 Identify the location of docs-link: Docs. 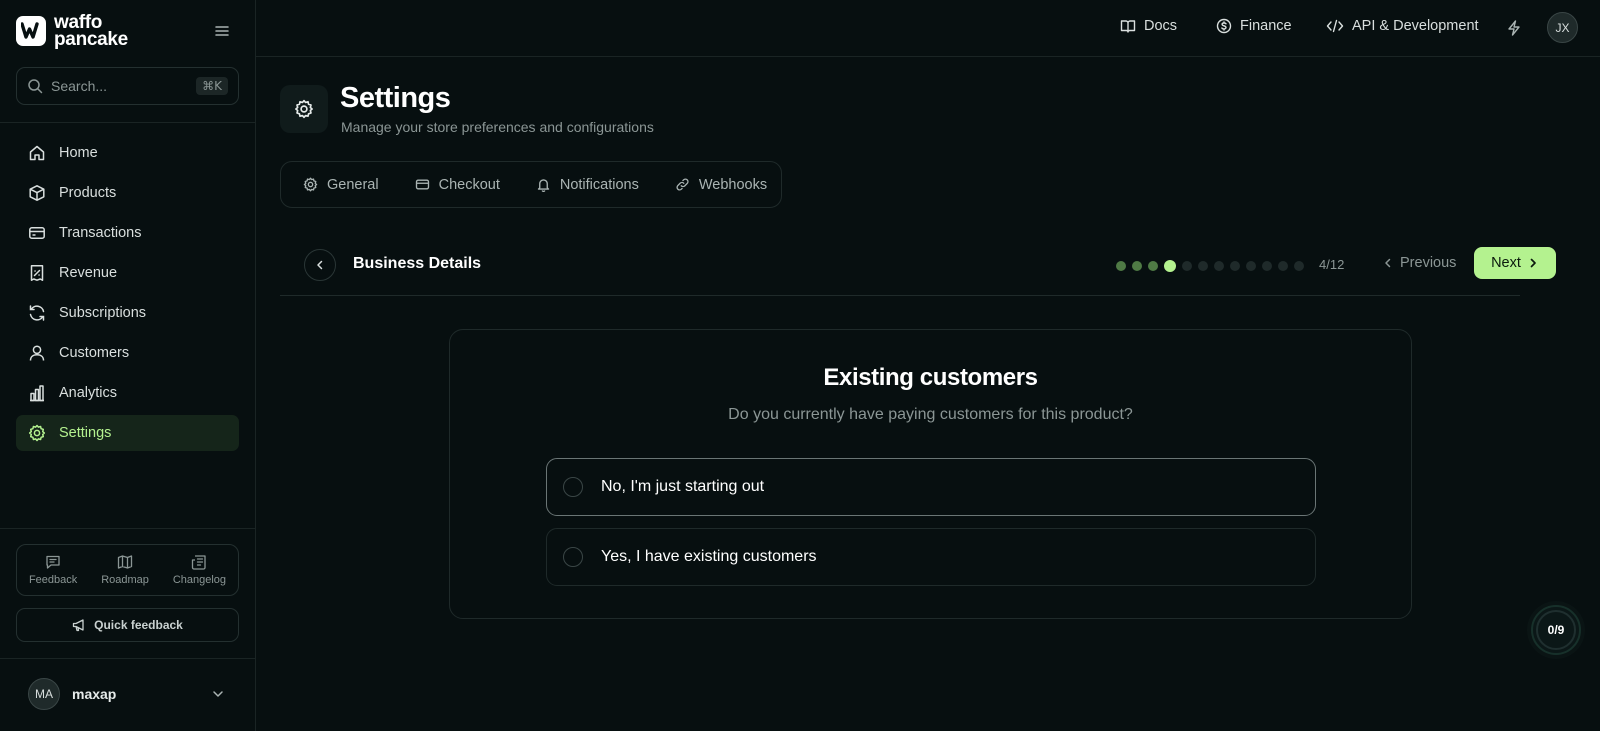
(1148, 26).